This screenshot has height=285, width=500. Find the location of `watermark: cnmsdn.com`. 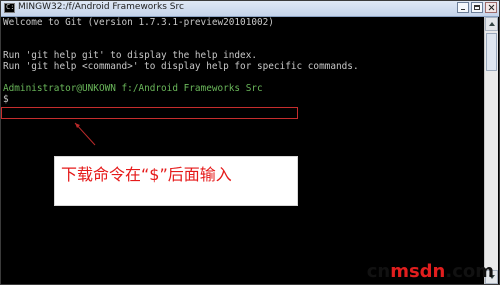

watermark: cnmsdn.com is located at coordinates (430, 271).